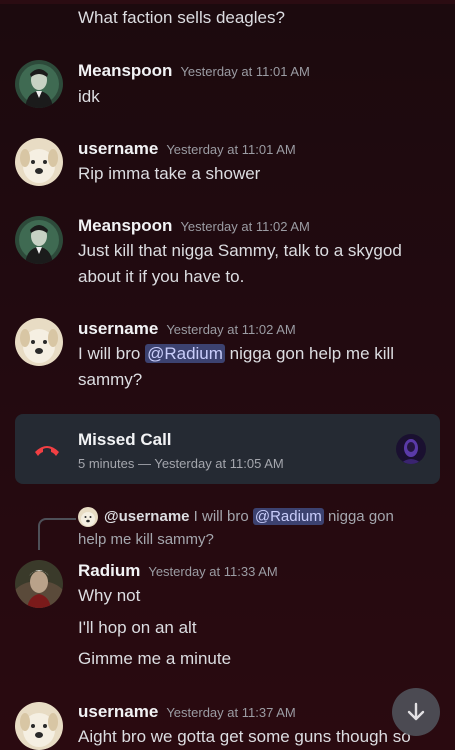  I want to click on reply-avatar, so click(88, 517).